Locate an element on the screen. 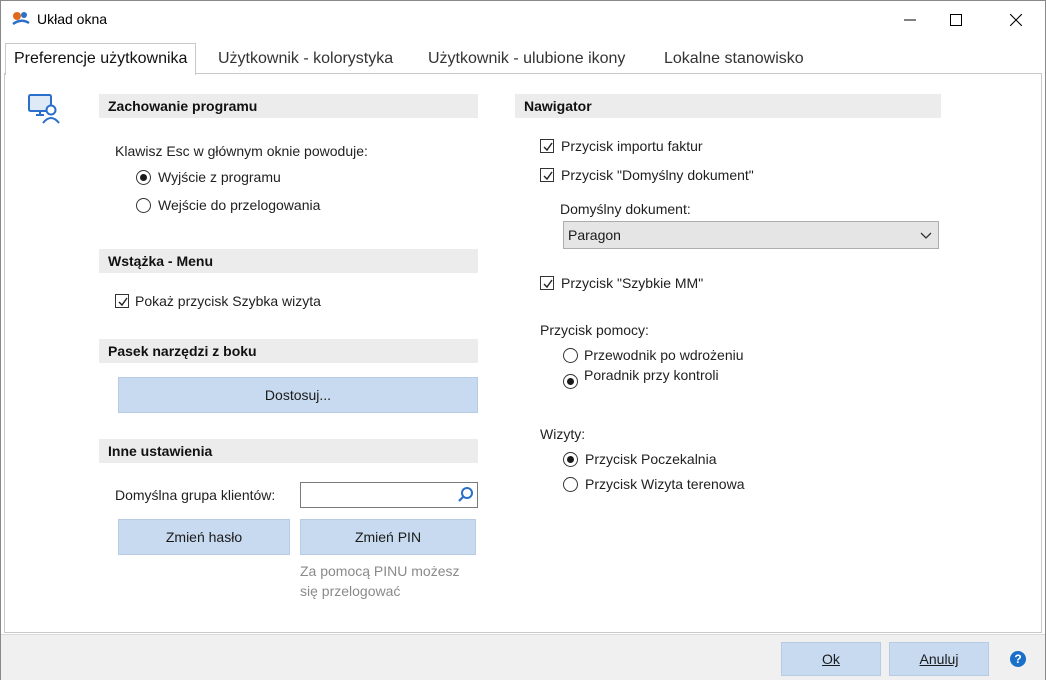 The height and width of the screenshot is (680, 1046). checkbox-quick-mm-label: Przycisk "Szybkie MM" is located at coordinates (632, 283).